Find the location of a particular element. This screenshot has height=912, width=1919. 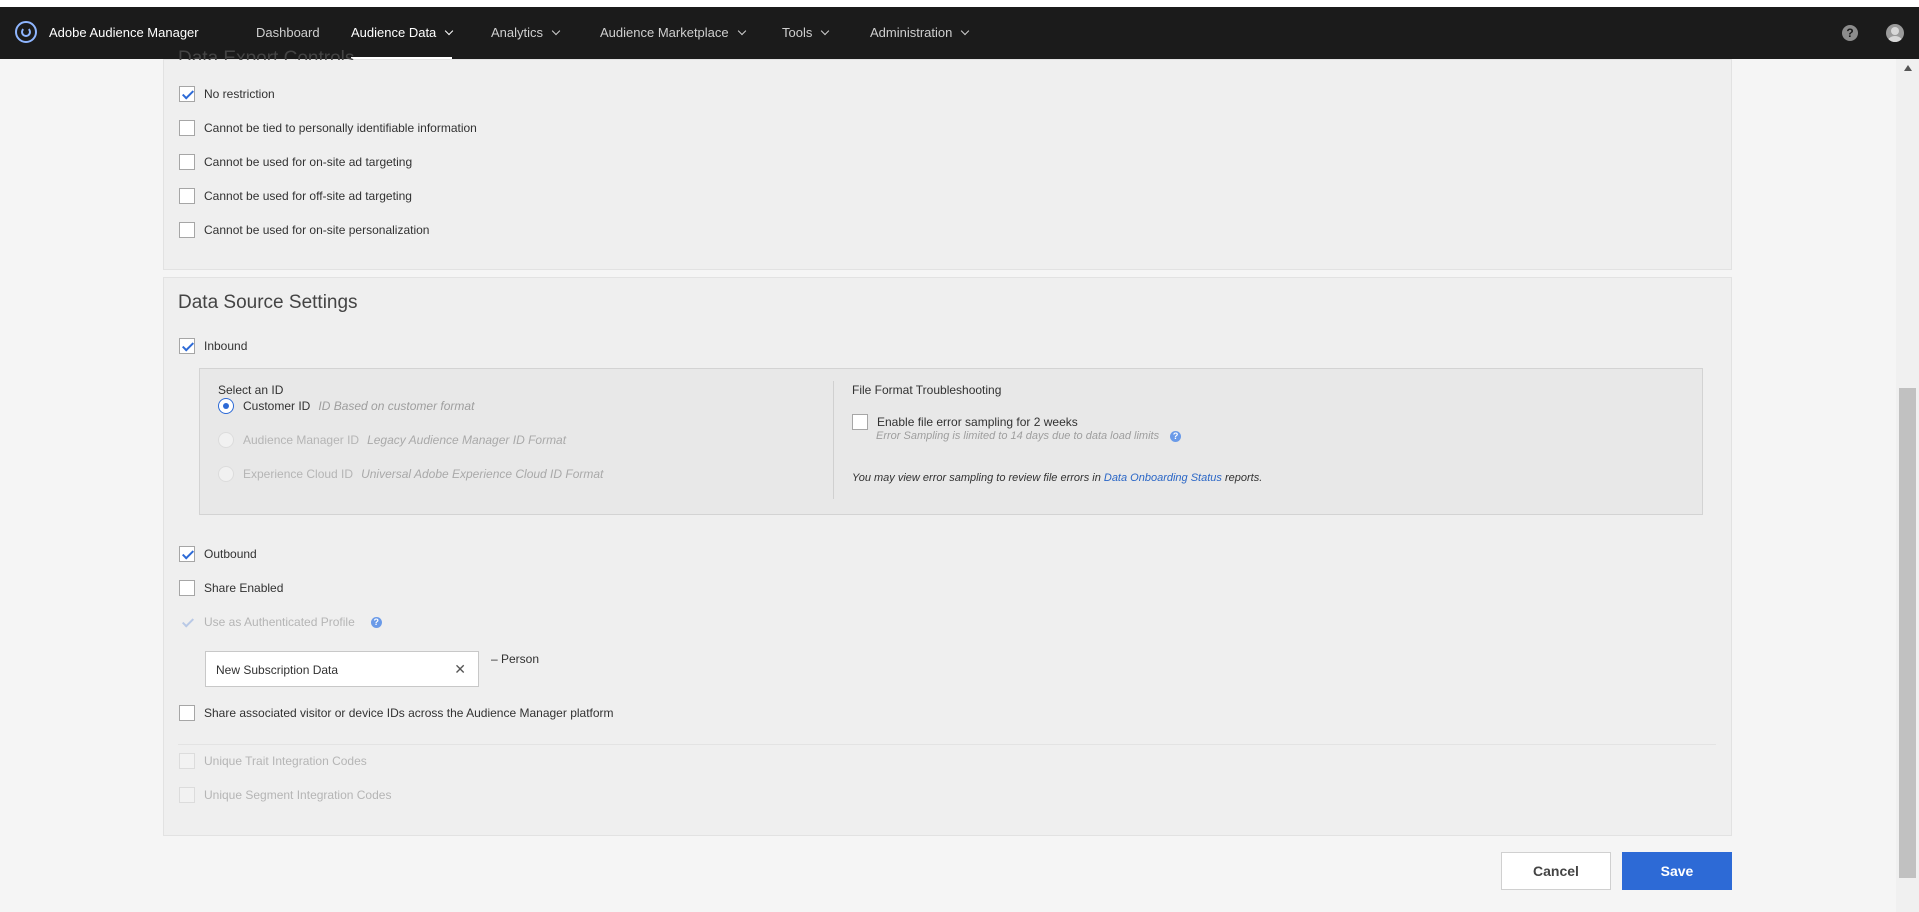

outbound-option: Outbound is located at coordinates (218, 554).